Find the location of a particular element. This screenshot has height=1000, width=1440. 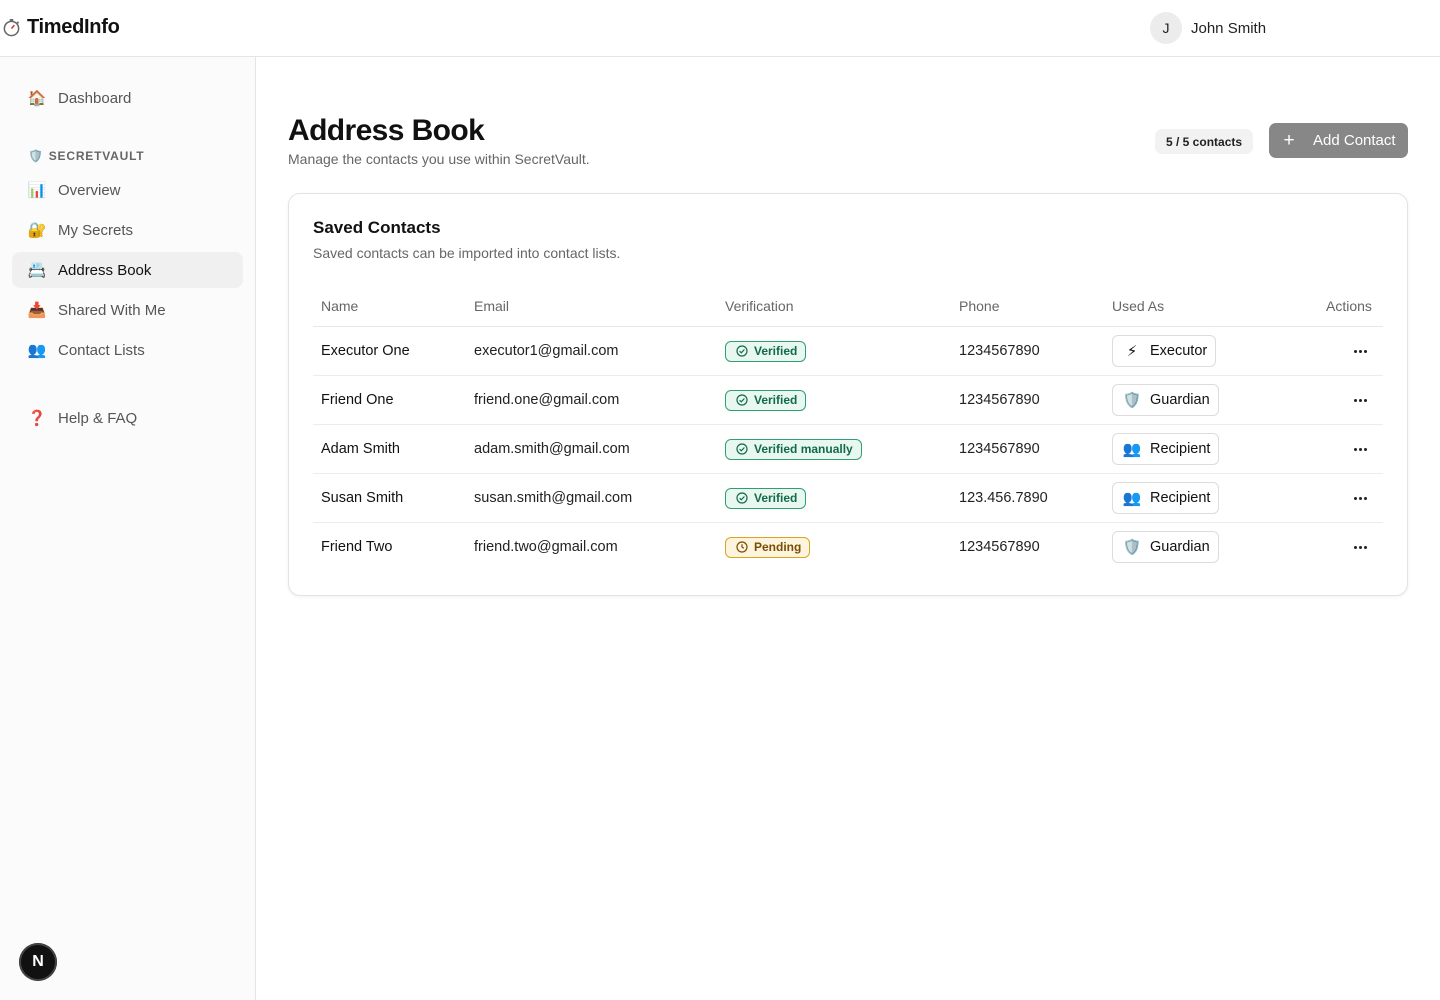

verification-label: Verified manually is located at coordinates (803, 449).